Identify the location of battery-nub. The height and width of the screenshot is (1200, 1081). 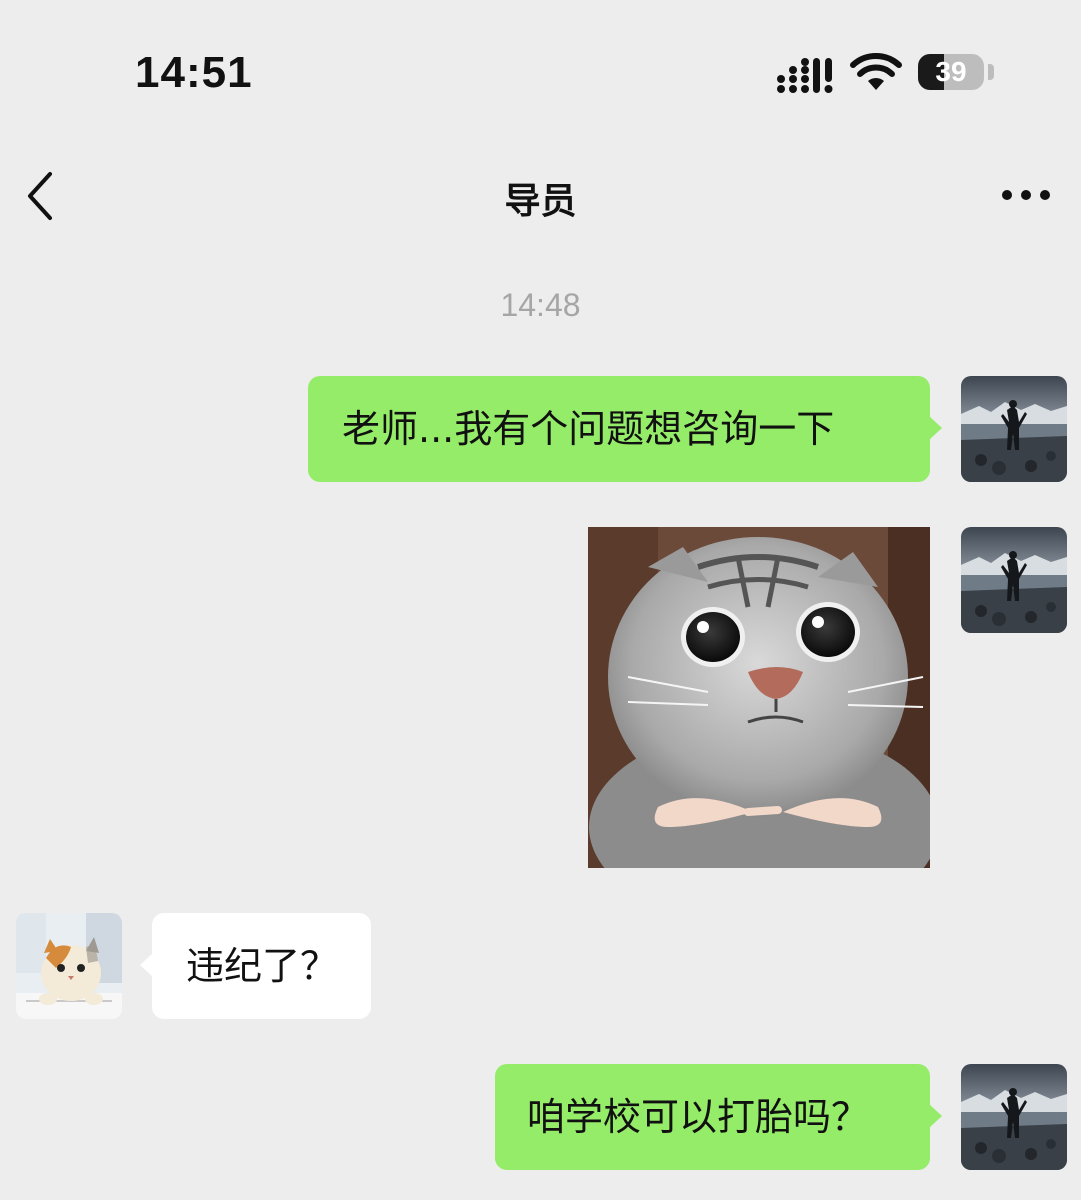
(991, 72).